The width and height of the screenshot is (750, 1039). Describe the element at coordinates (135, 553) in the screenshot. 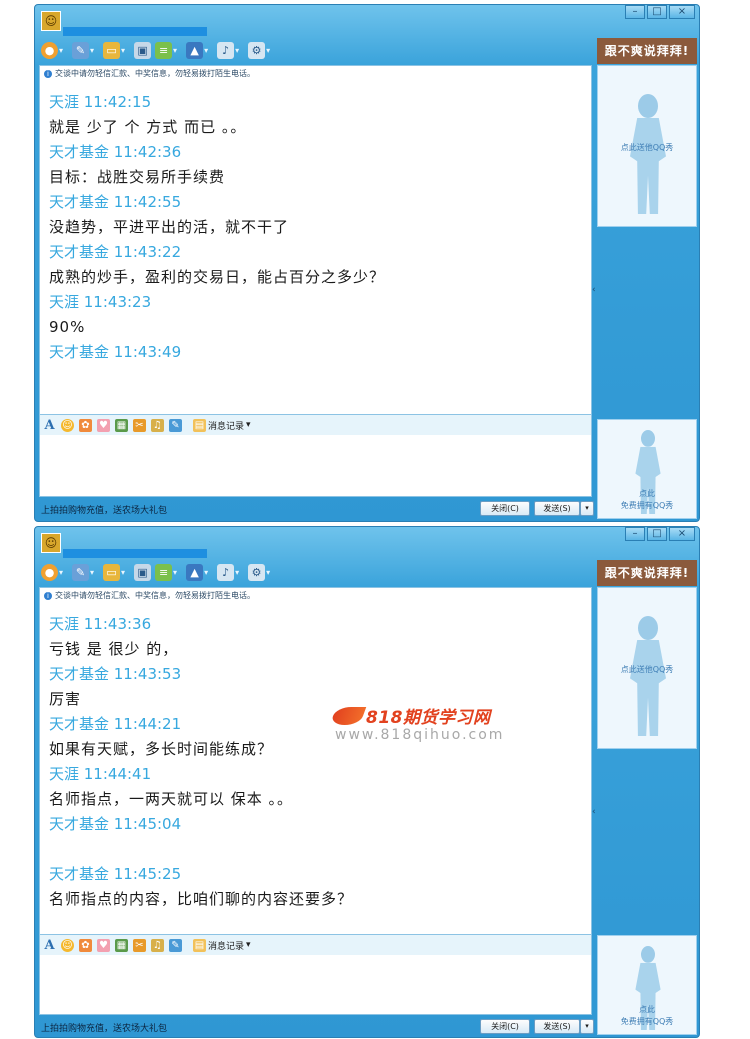

I see `contact-name-bar` at that location.